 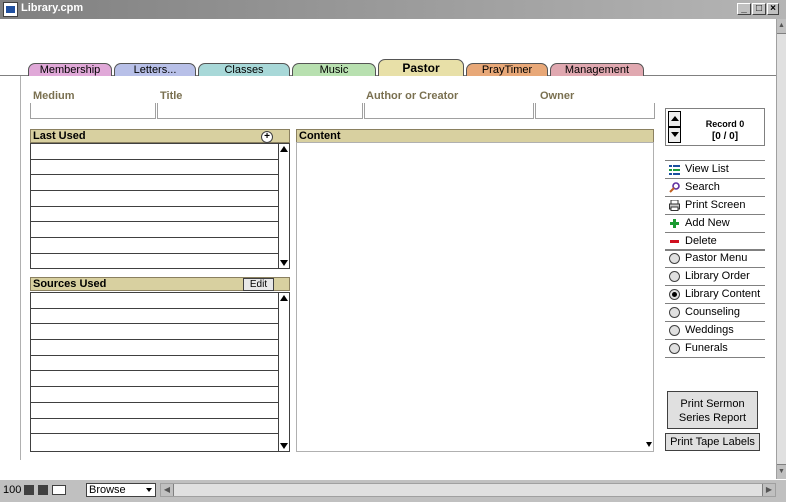 I want to click on radio-funerals: Funerals, so click(x=715, y=349).